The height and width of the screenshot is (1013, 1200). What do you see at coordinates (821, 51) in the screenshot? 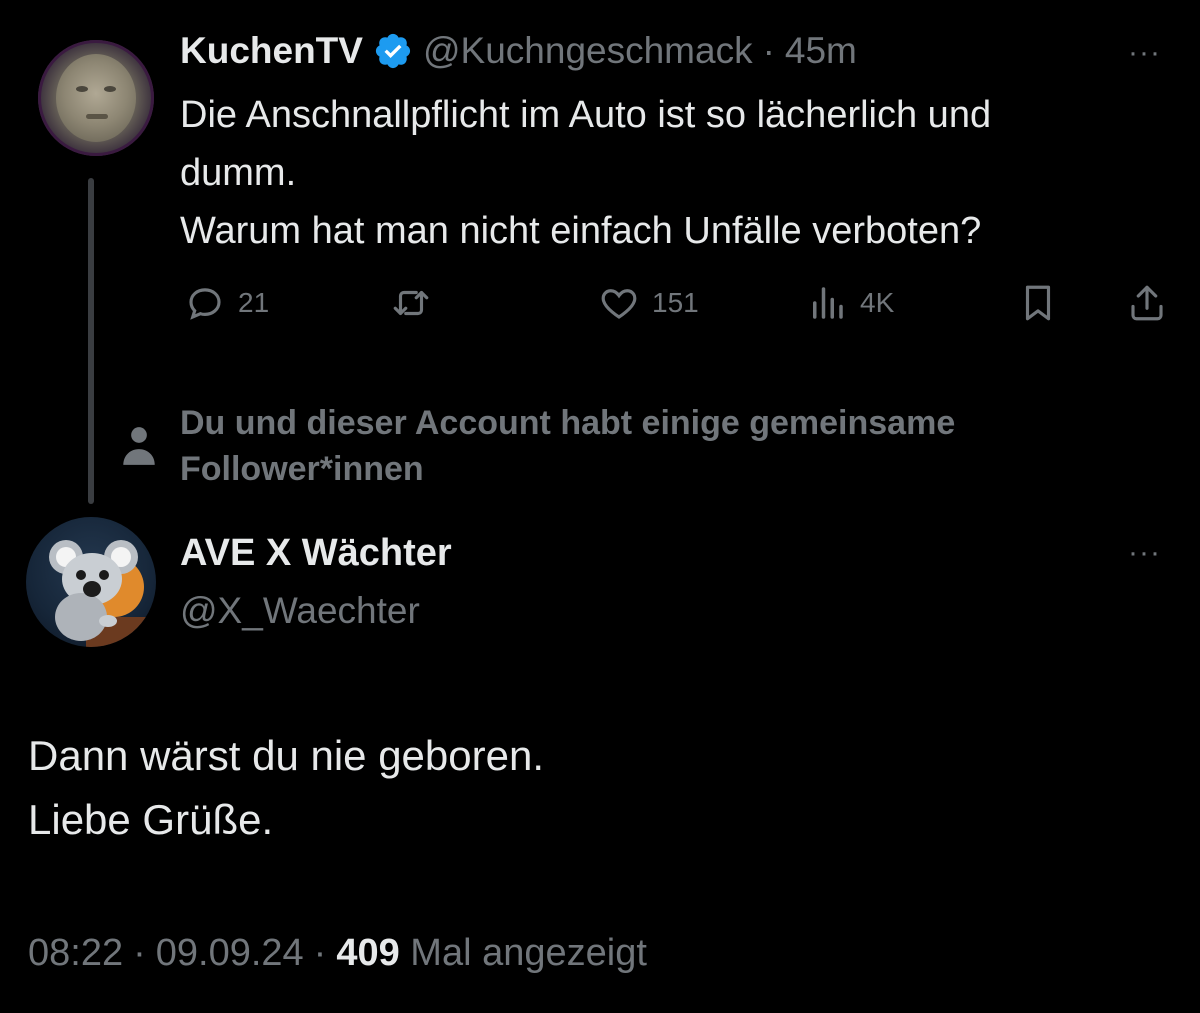
I see `timestamp: 45m` at bounding box center [821, 51].